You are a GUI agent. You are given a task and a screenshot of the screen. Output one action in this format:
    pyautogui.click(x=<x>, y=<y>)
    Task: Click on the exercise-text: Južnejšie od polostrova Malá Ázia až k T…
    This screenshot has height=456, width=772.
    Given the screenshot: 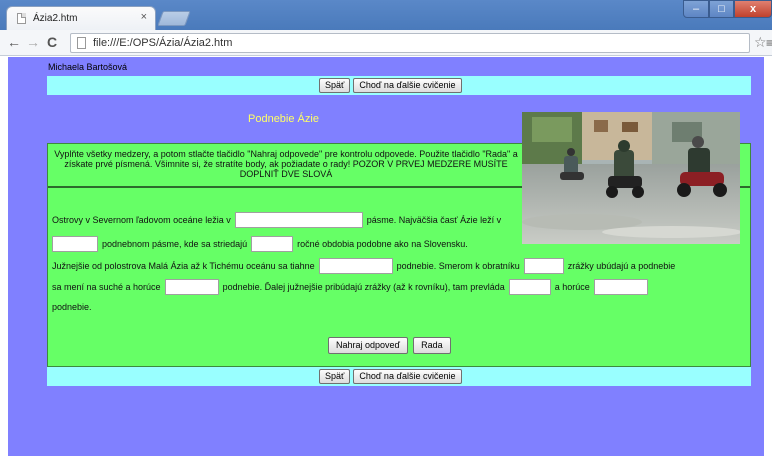 What is the action you would take?
    pyautogui.click(x=183, y=266)
    